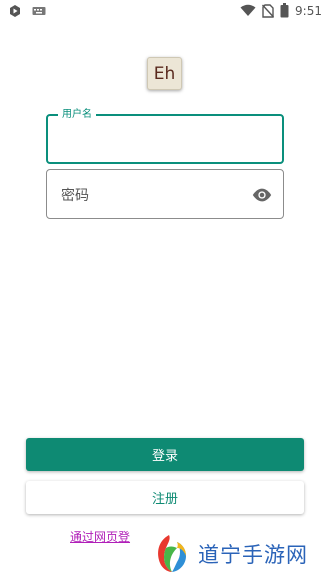  Describe the element at coordinates (262, 195) in the screenshot. I see `eye-icon` at that location.